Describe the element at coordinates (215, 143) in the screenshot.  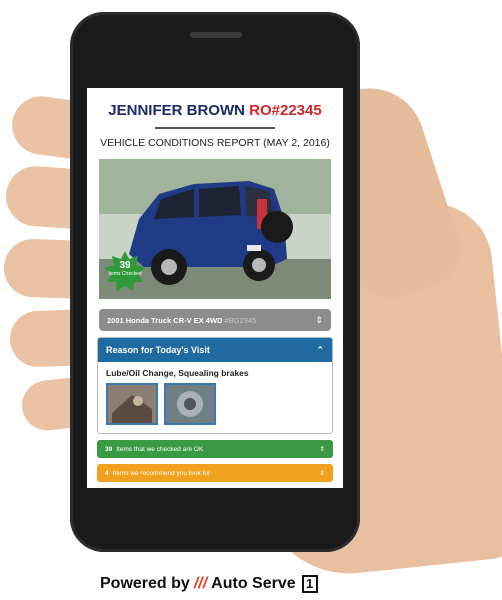
I see `report-title: VEHICLE CONDITIONS REPORT (MAY 2, 2016)` at that location.